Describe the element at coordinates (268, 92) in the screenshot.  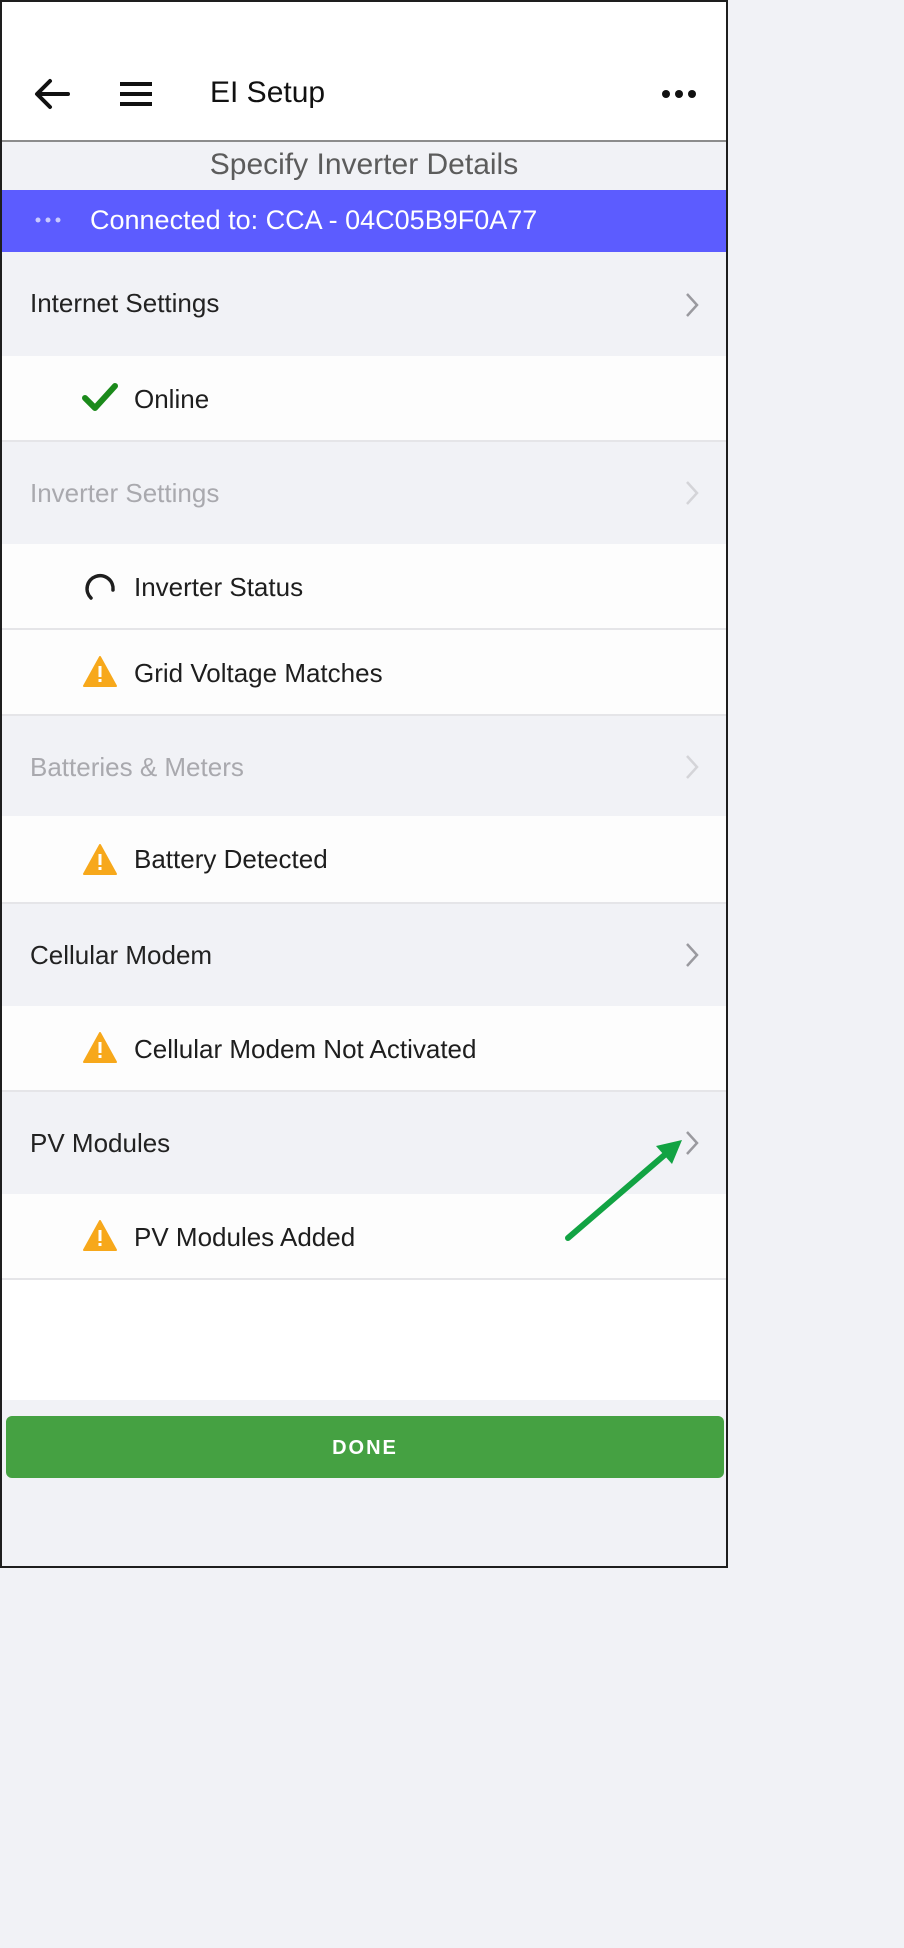
I see `page-title: EI Setup` at that location.